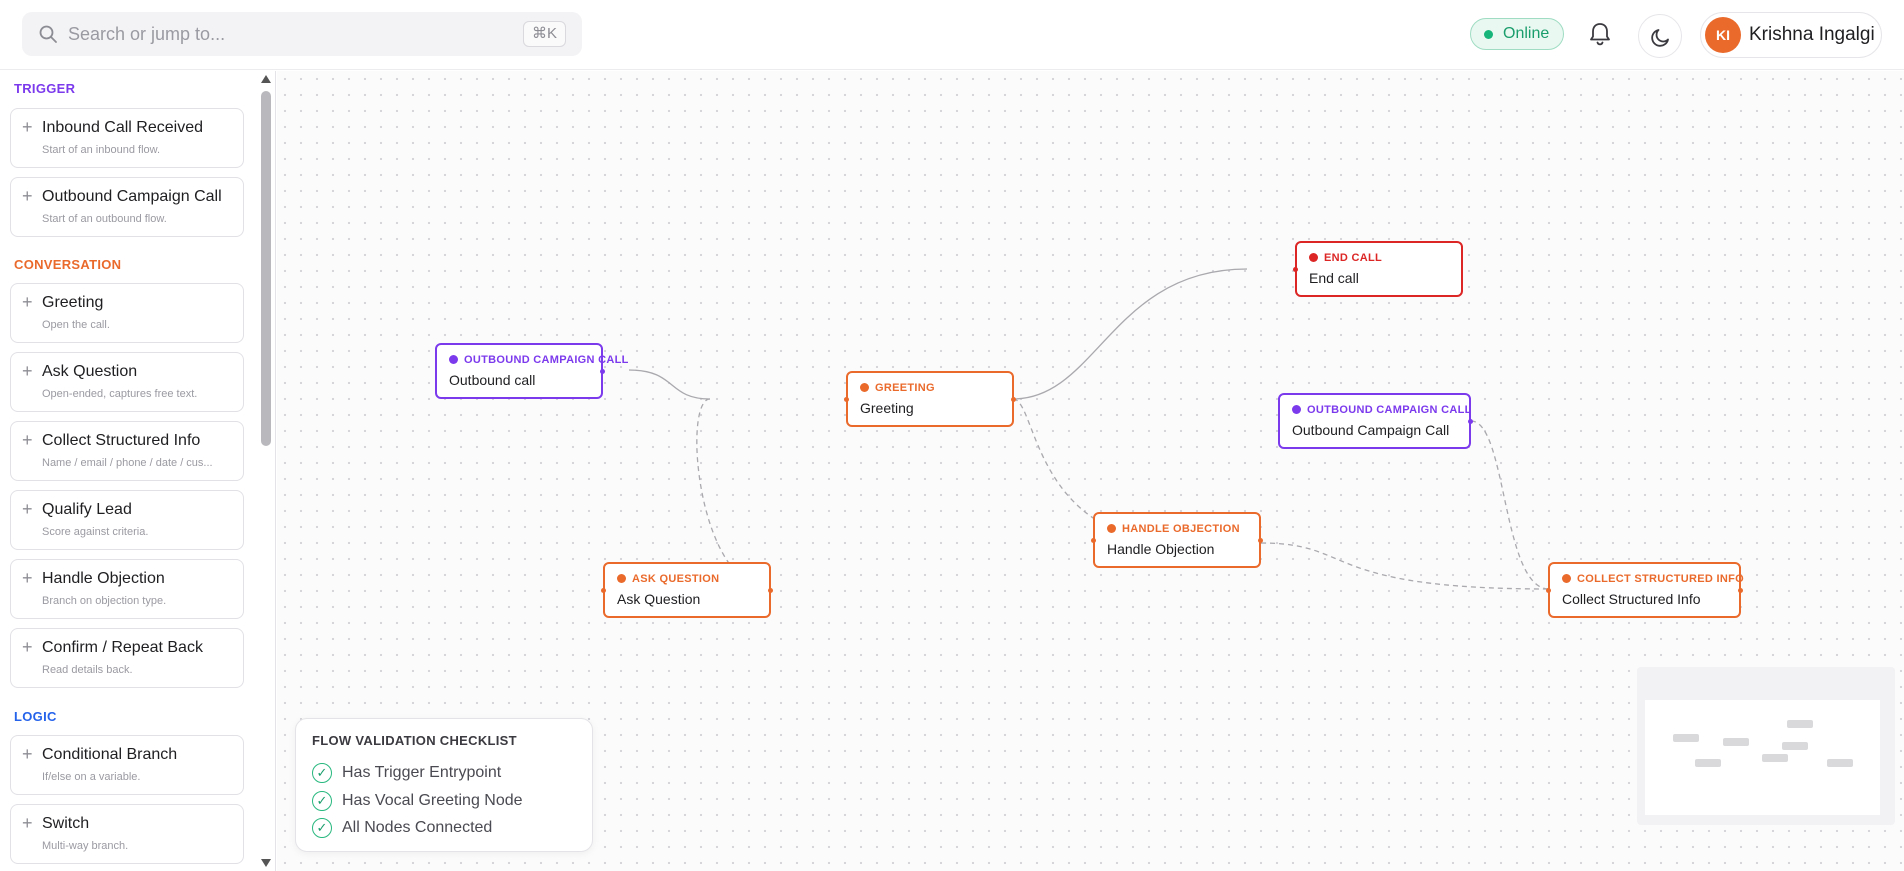  I want to click on palette-item-desc: Start of an outbound flow., so click(104, 219).